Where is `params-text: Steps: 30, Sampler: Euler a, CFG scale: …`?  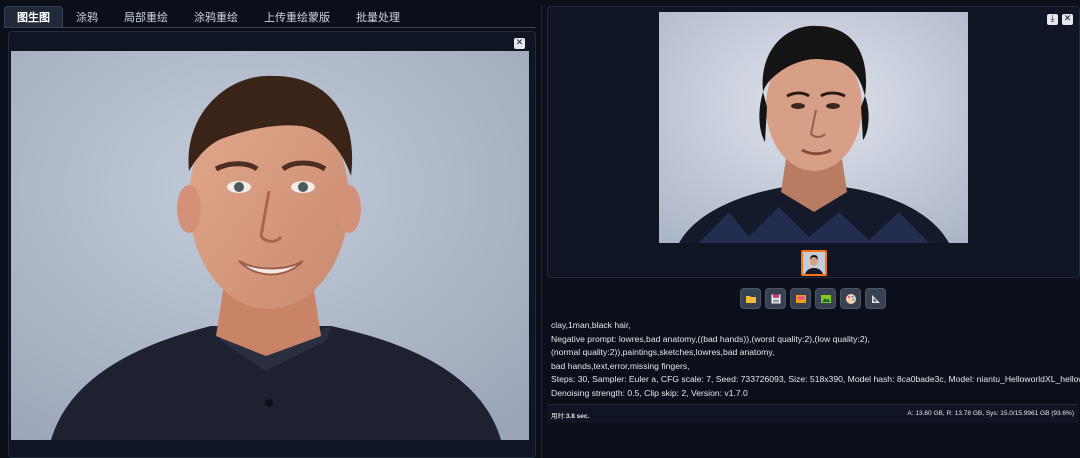
params-text: Steps: 30, Sampler: Euler a, CFG scale: … is located at coordinates (815, 379).